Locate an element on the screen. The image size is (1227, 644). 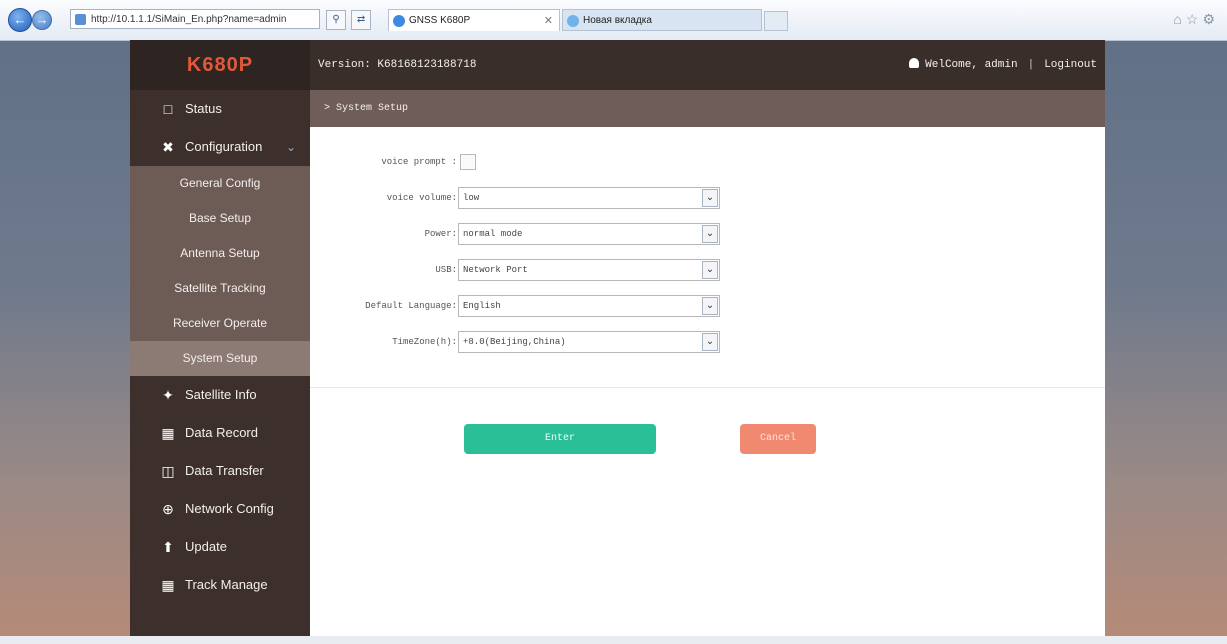
power-select: normal mode ⌄ is located at coordinates (589, 234).